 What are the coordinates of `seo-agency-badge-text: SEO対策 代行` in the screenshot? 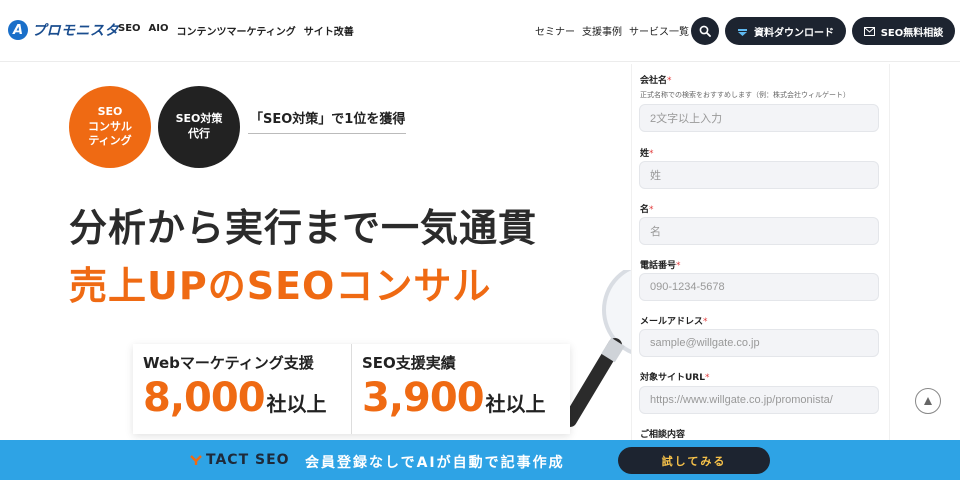 It's located at (199, 126).